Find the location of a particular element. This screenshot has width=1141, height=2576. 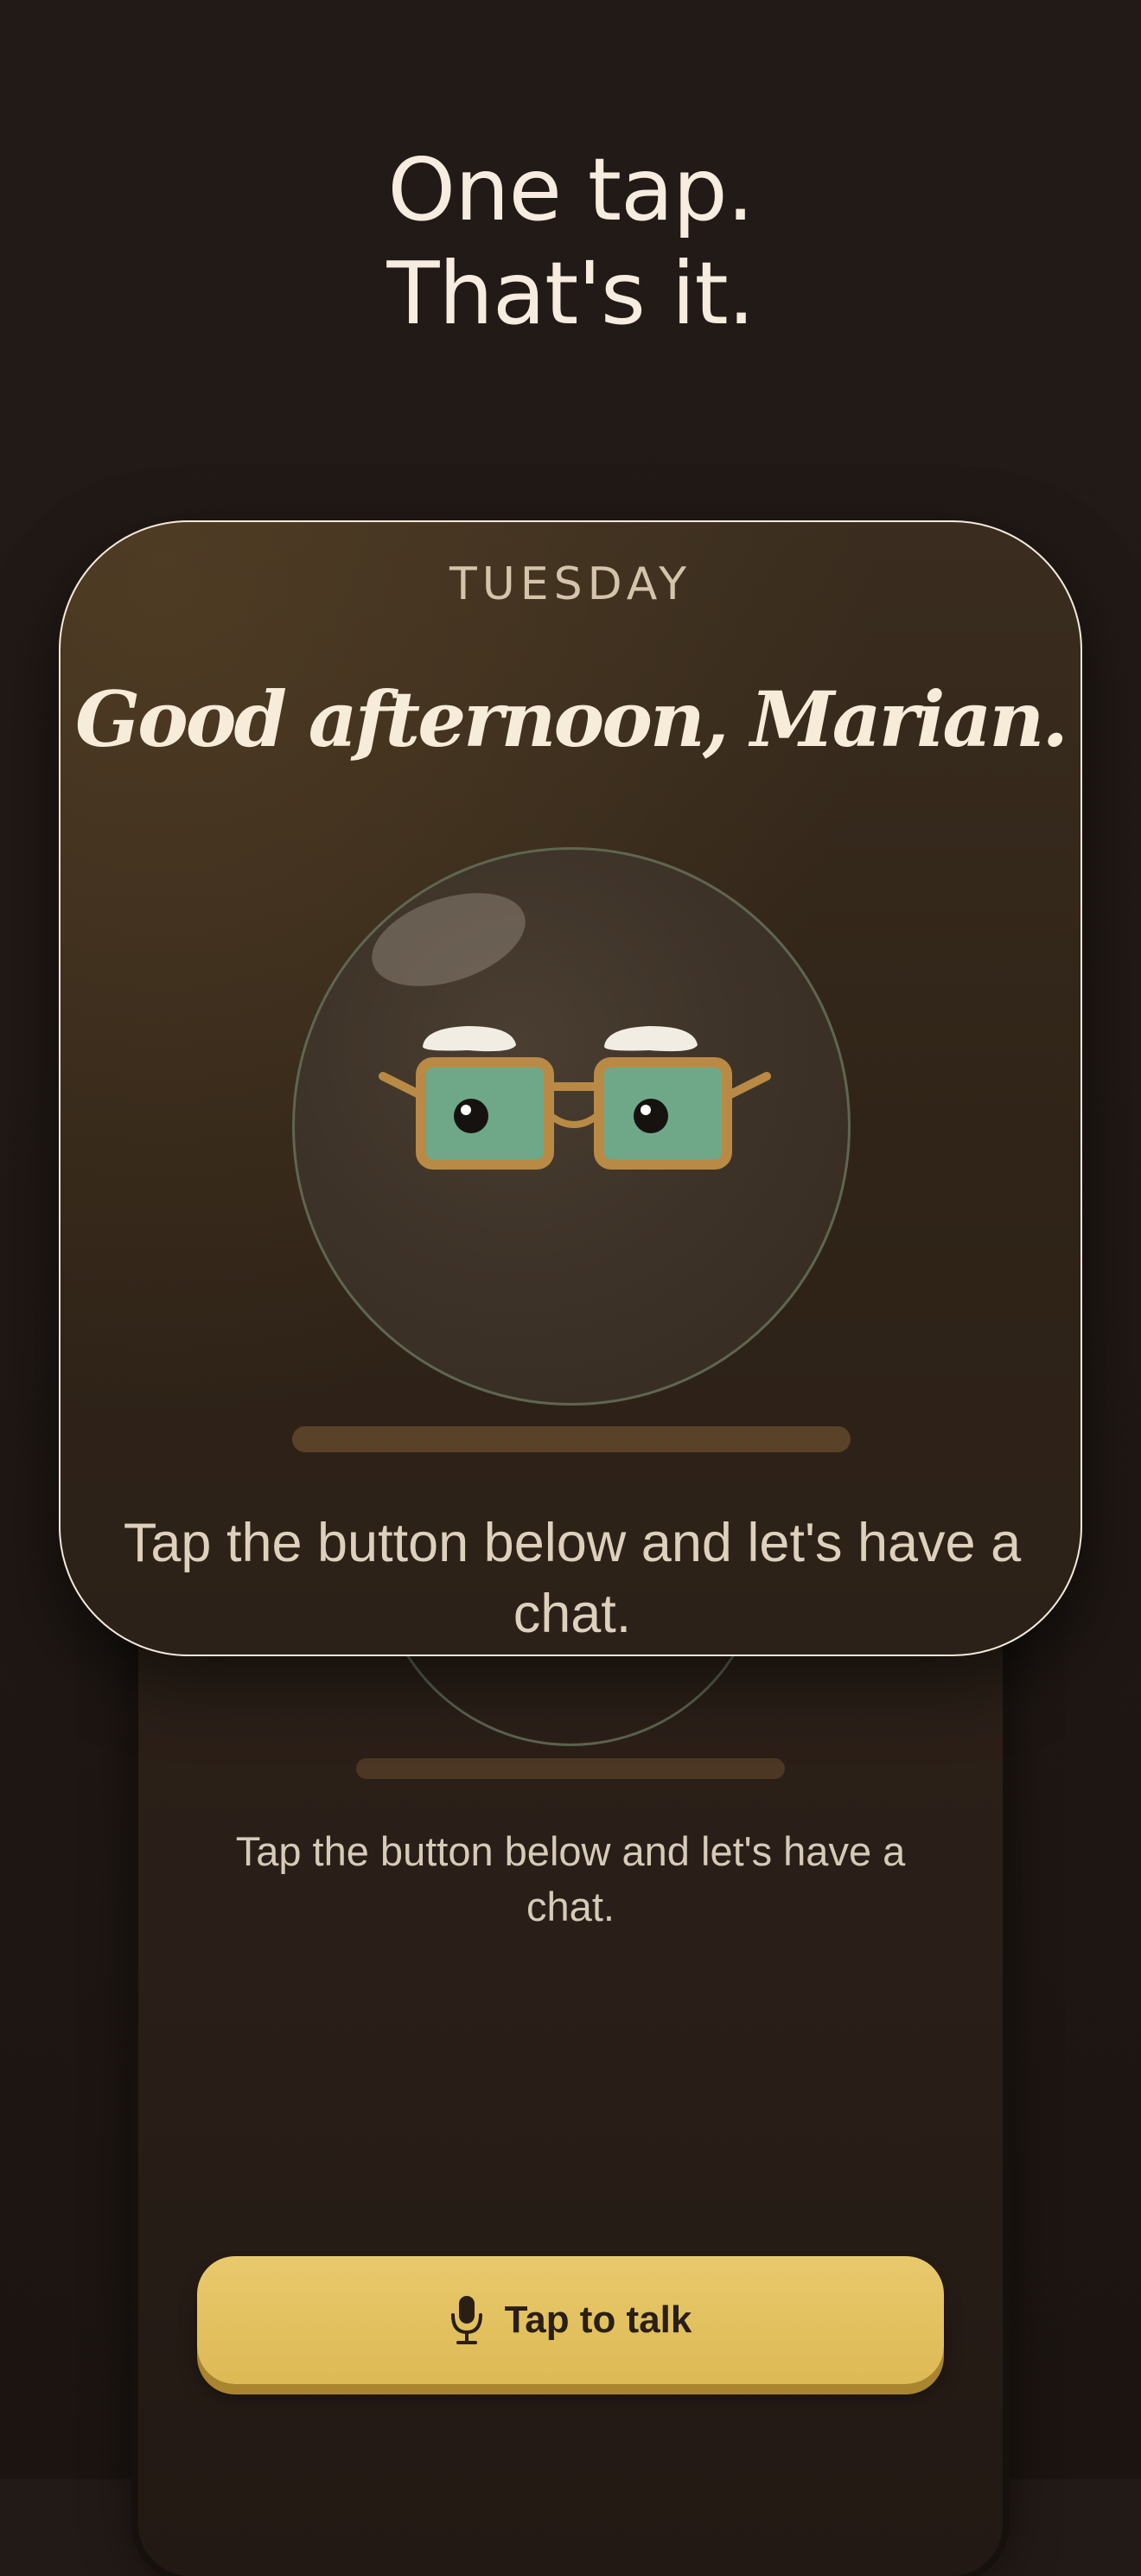

assistant-avatar is located at coordinates (571, 1126).